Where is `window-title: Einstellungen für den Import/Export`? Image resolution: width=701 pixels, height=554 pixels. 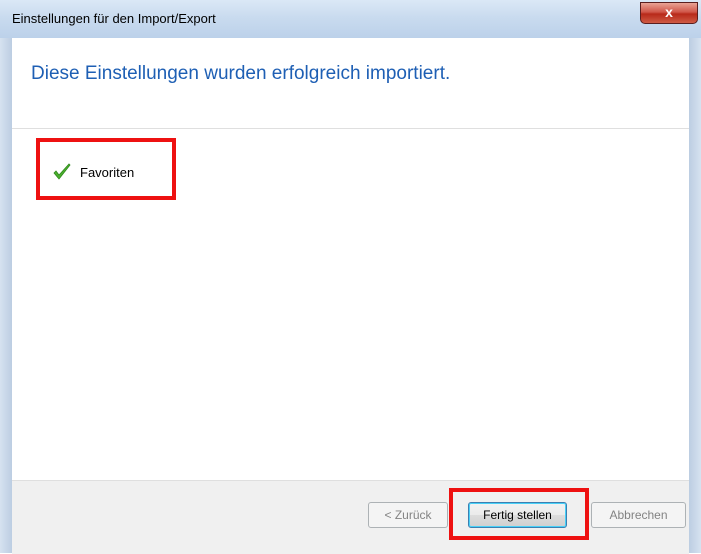
window-title: Einstellungen für den Import/Export is located at coordinates (114, 18).